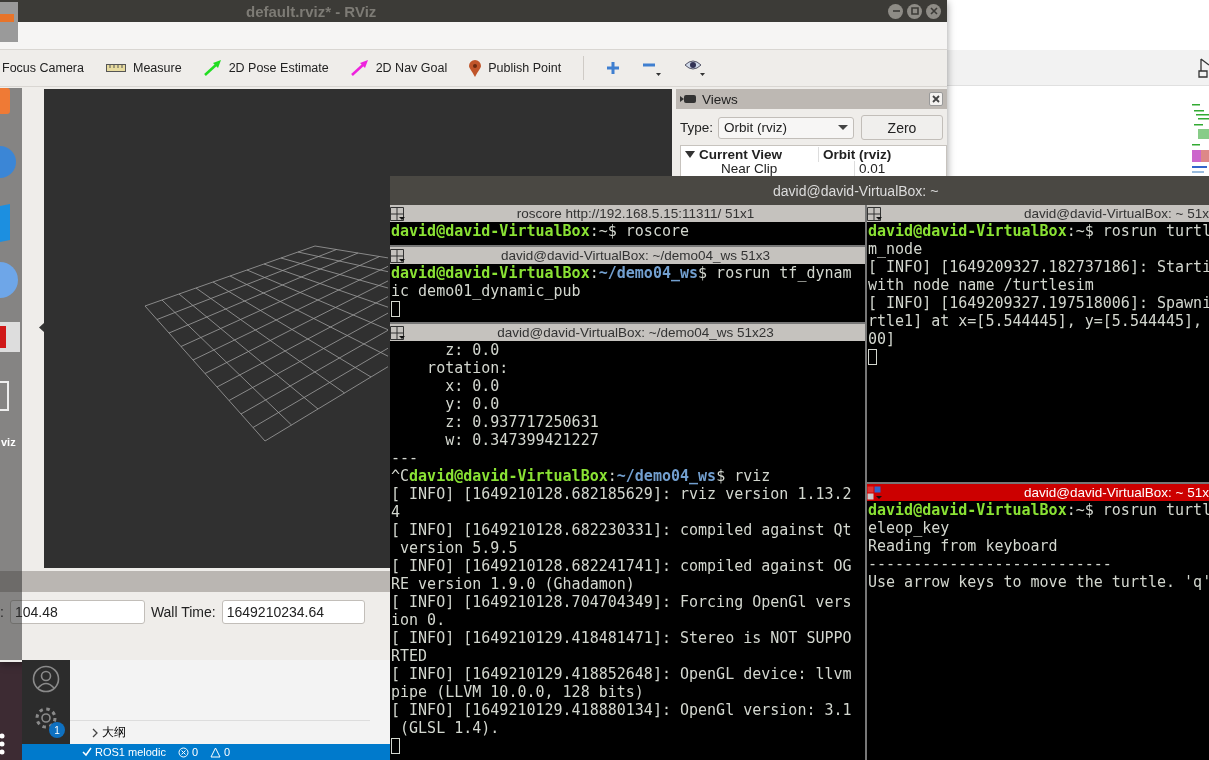  What do you see at coordinates (195, 581) in the screenshot?
I see `splitter-bar` at bounding box center [195, 581].